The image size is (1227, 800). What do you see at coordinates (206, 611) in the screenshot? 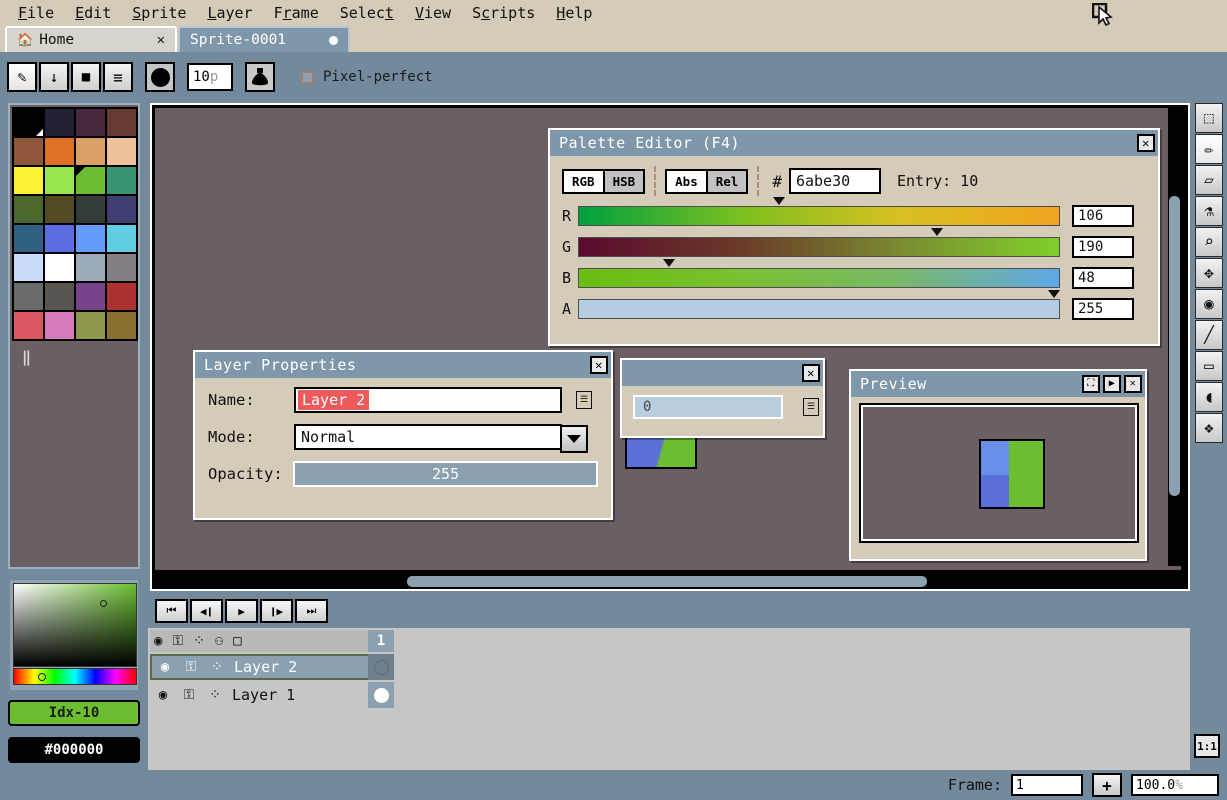
I see `previous-frame-button: ◀❙` at bounding box center [206, 611].